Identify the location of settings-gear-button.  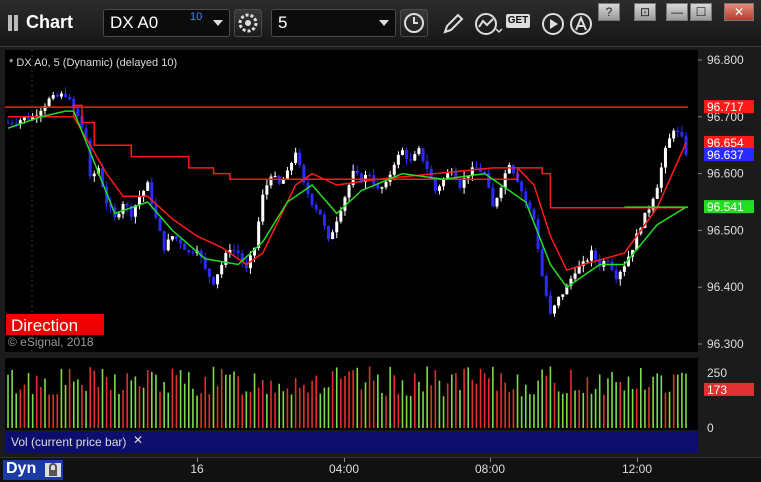
(248, 23).